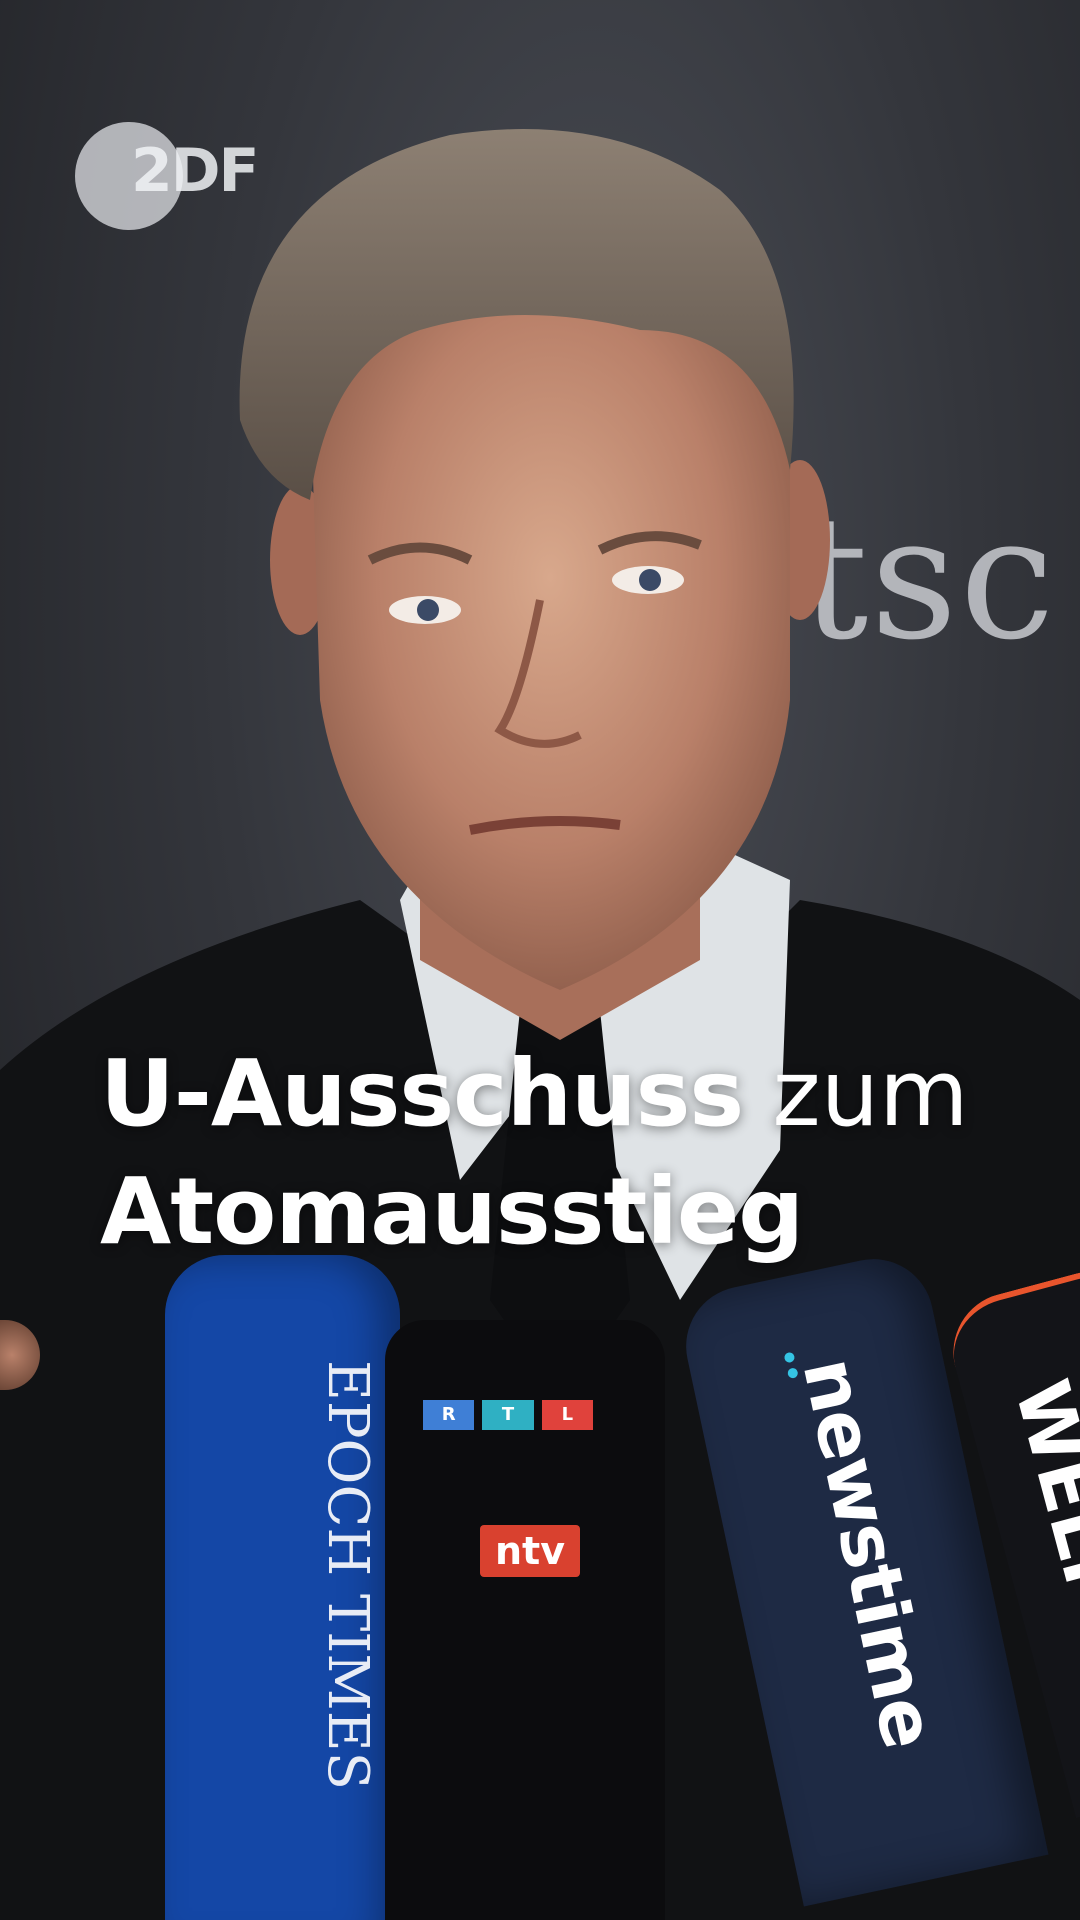 The image size is (1080, 1920). What do you see at coordinates (195, 171) in the screenshot?
I see `zdf-logo-text: 2DF` at bounding box center [195, 171].